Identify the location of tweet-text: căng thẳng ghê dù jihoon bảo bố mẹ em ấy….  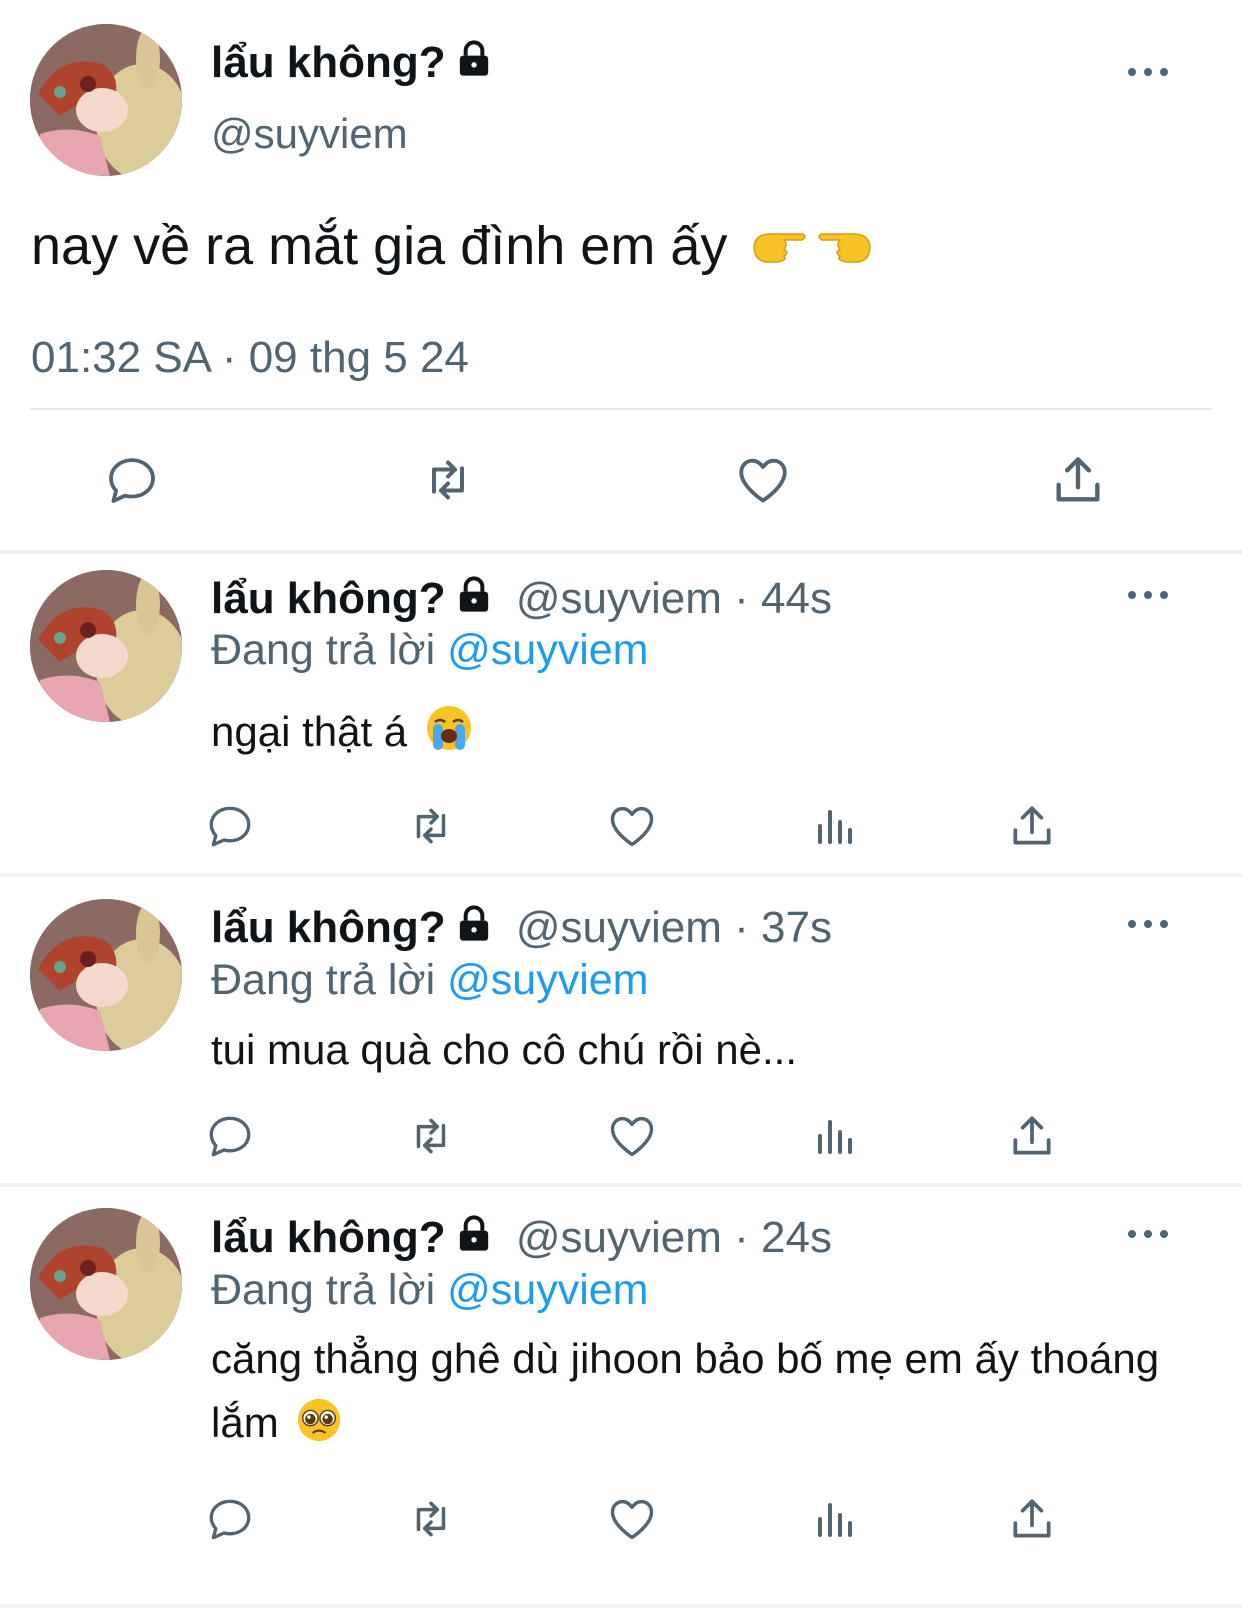
(706, 1394).